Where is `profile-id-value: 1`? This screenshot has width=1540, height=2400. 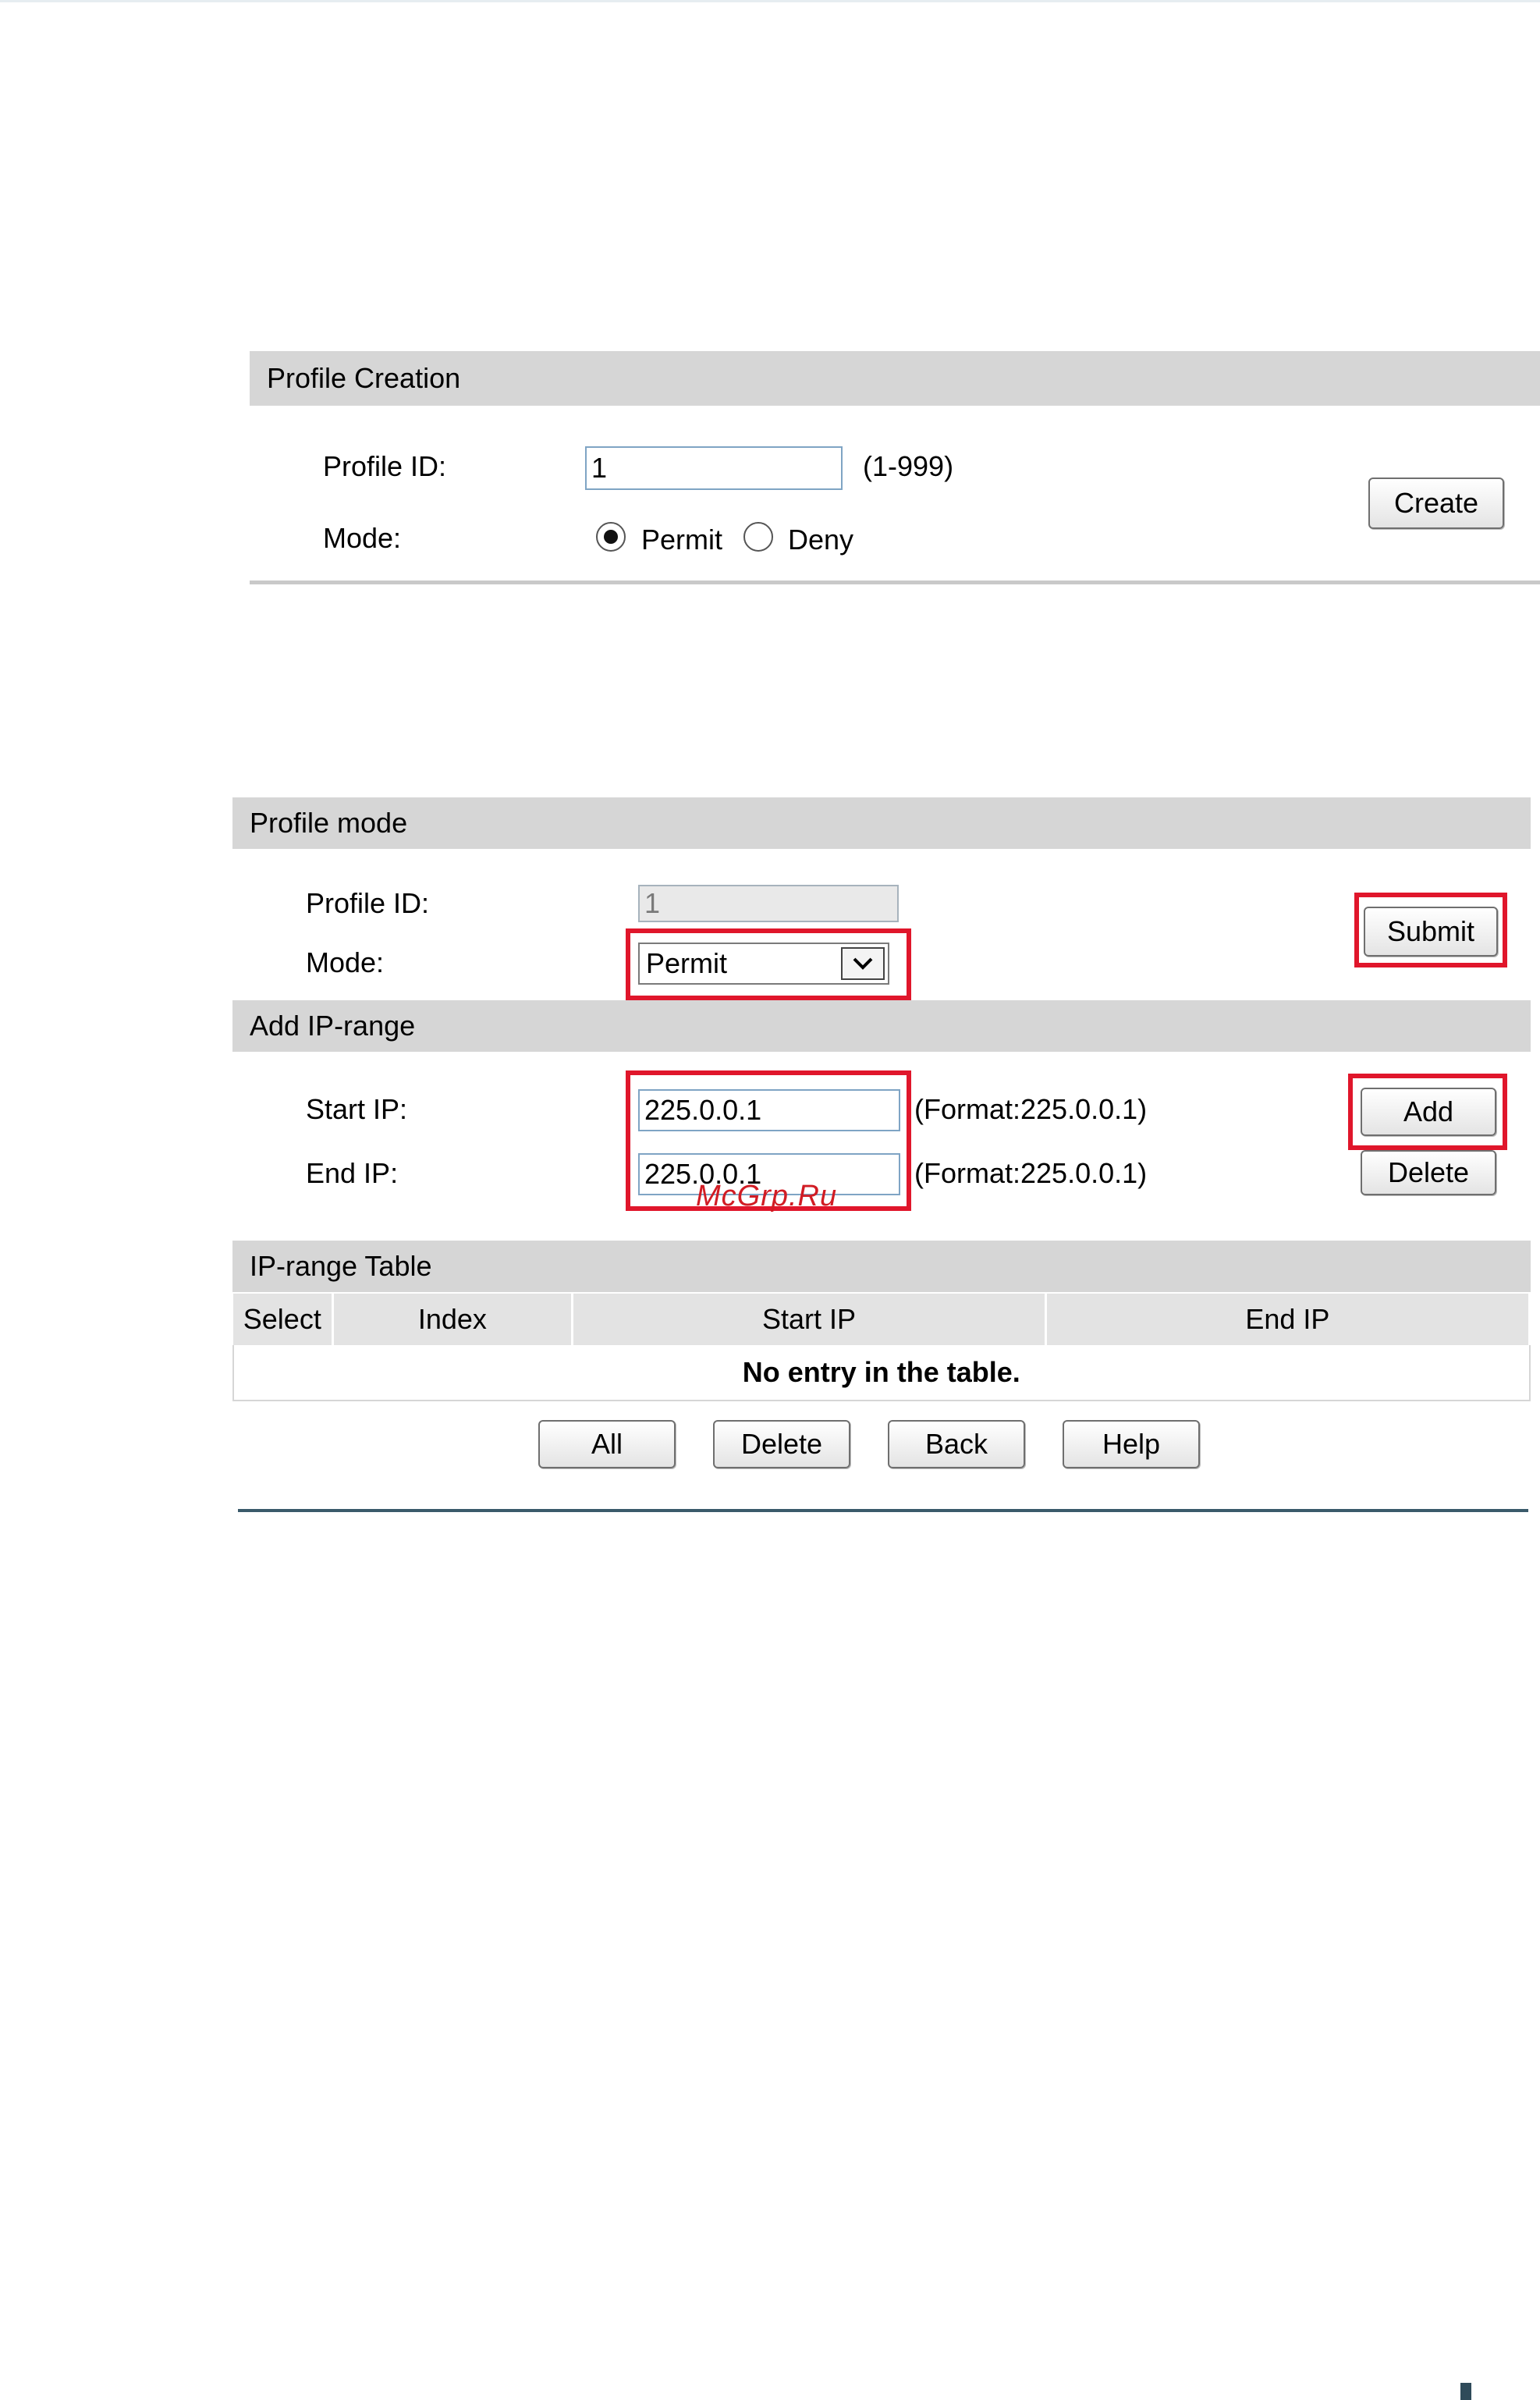 profile-id-value: 1 is located at coordinates (599, 468).